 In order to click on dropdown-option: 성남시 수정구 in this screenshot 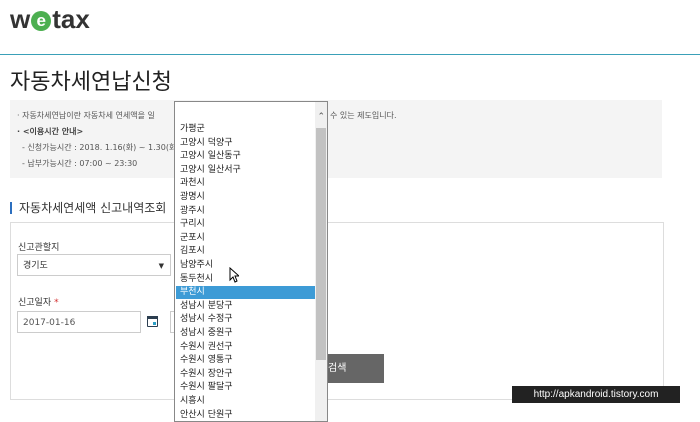, I will do `click(247, 319)`.